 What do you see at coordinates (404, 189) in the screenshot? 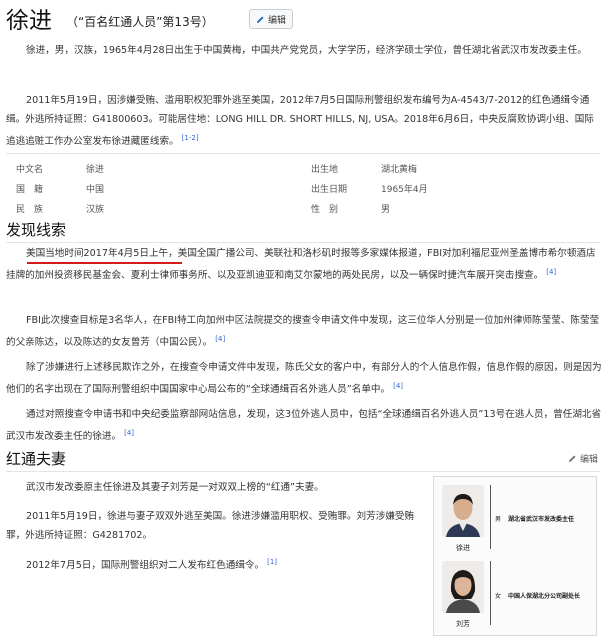
I see `info-value: 1965年4月` at bounding box center [404, 189].